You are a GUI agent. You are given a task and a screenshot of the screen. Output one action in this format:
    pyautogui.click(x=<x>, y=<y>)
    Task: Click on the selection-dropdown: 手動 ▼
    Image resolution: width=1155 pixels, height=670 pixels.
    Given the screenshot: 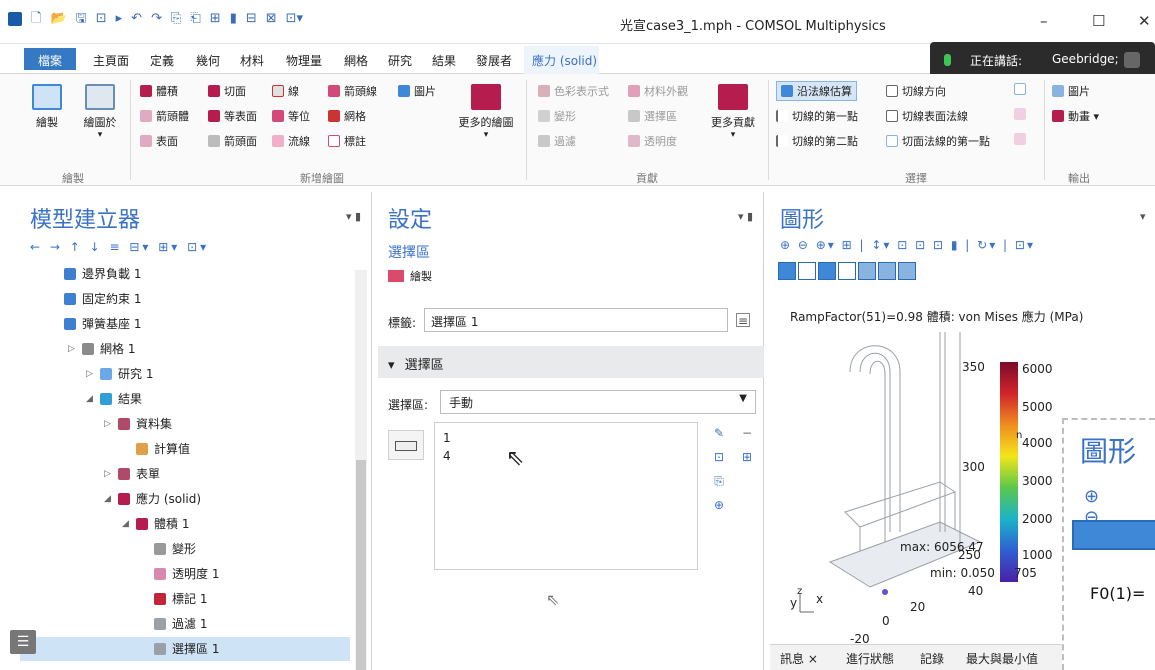 What is the action you would take?
    pyautogui.click(x=598, y=402)
    